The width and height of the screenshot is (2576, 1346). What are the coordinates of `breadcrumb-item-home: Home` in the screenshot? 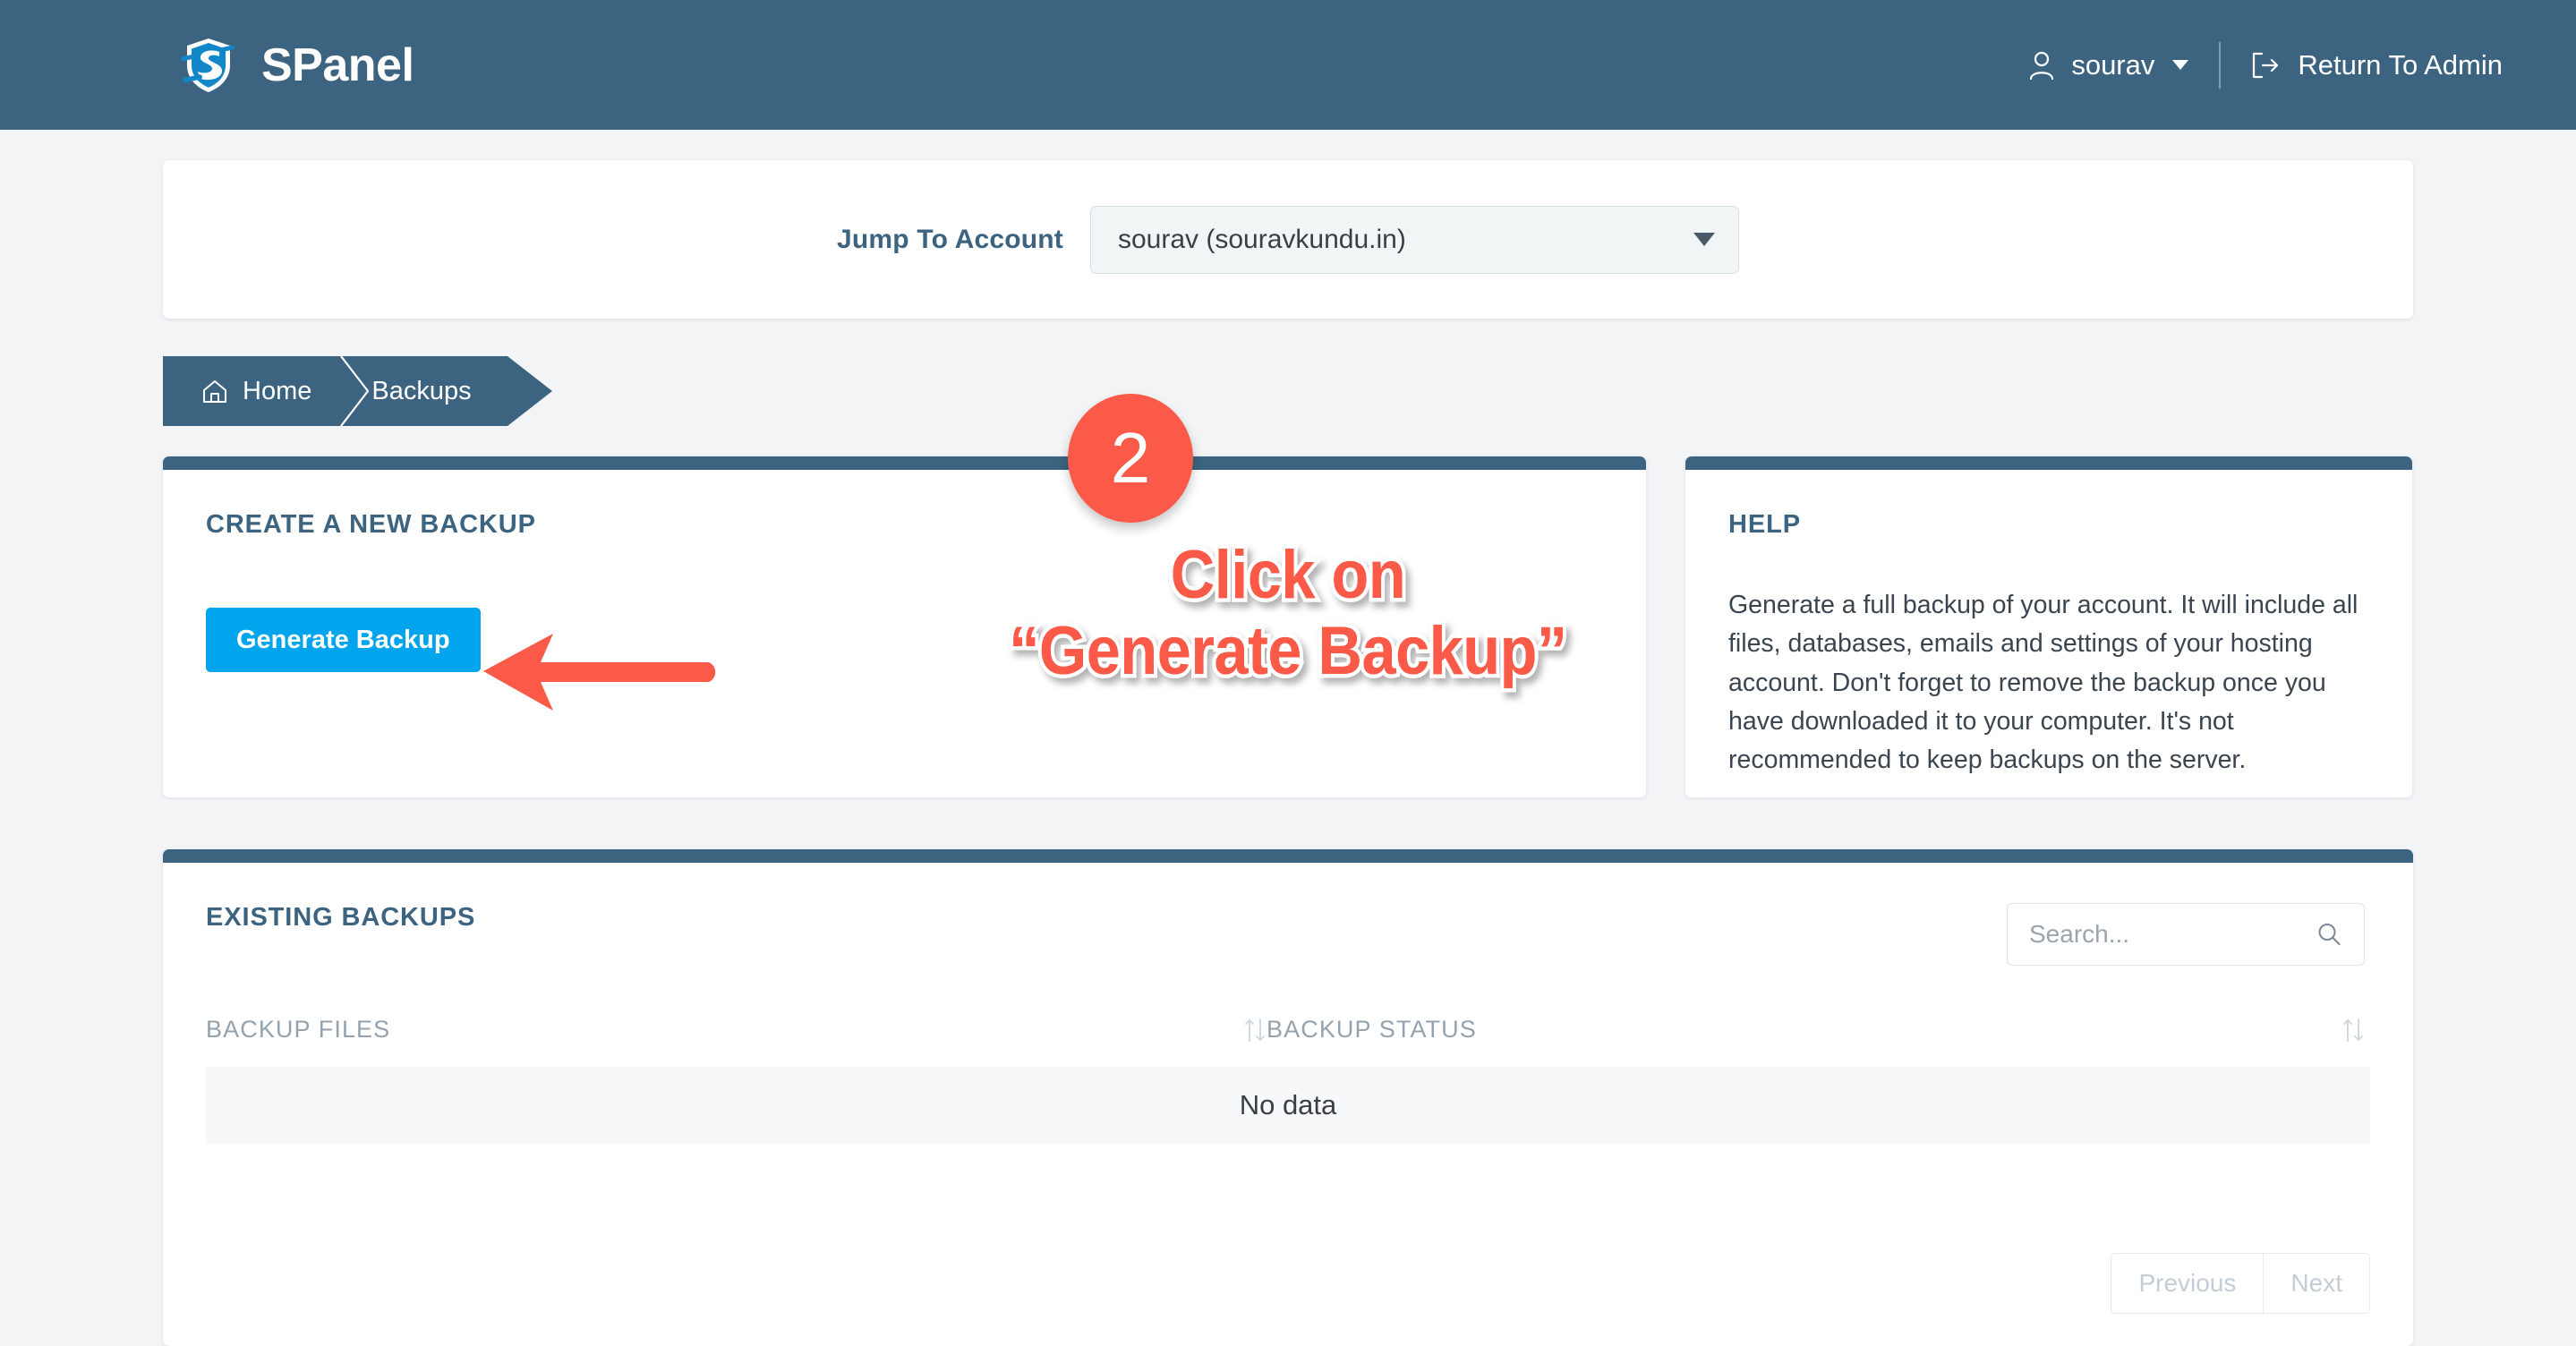 It's located at (237, 391).